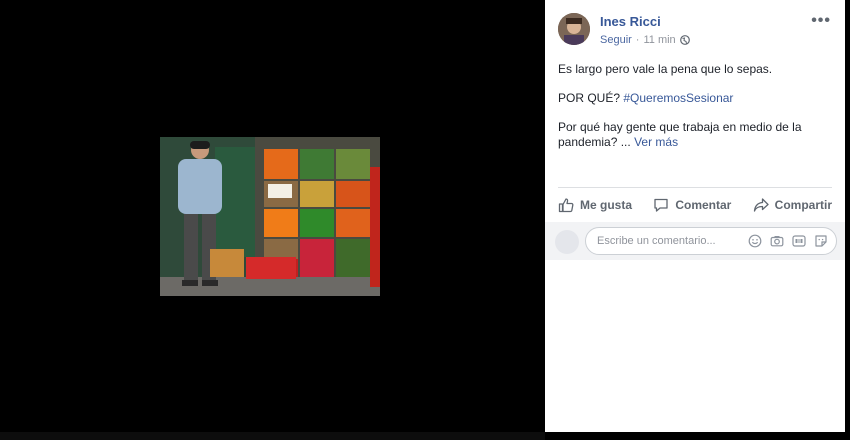 The image size is (850, 440). What do you see at coordinates (661, 205) in the screenshot?
I see `comment-icon` at bounding box center [661, 205].